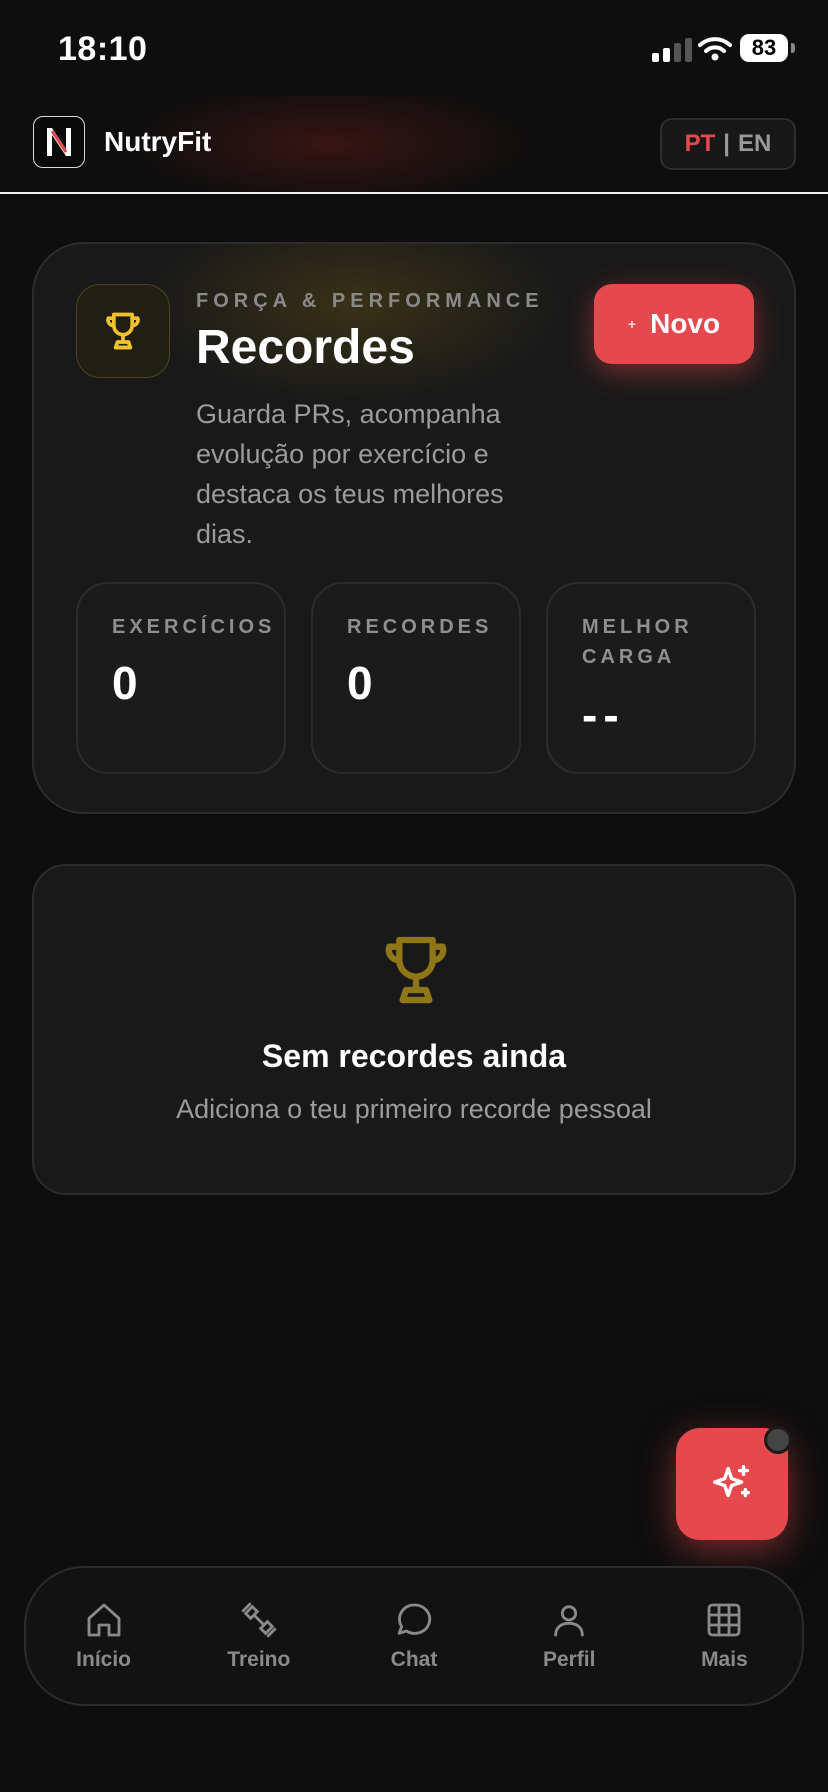 The image size is (828, 1792). I want to click on new-record-label: Novo, so click(685, 323).